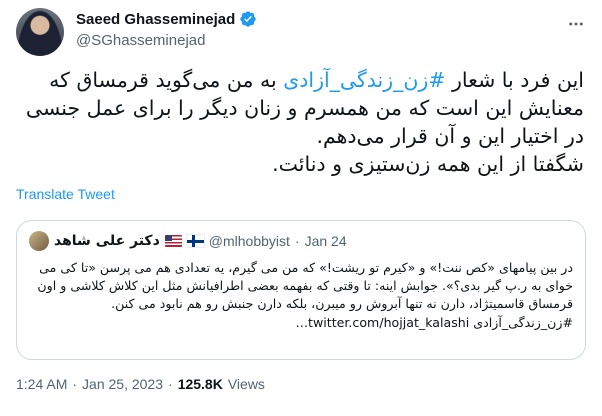  Describe the element at coordinates (428, 164) in the screenshot. I see `tweet-text-line-2: شگفتا از این همه زن‌ستیزی و دنائت.` at that location.